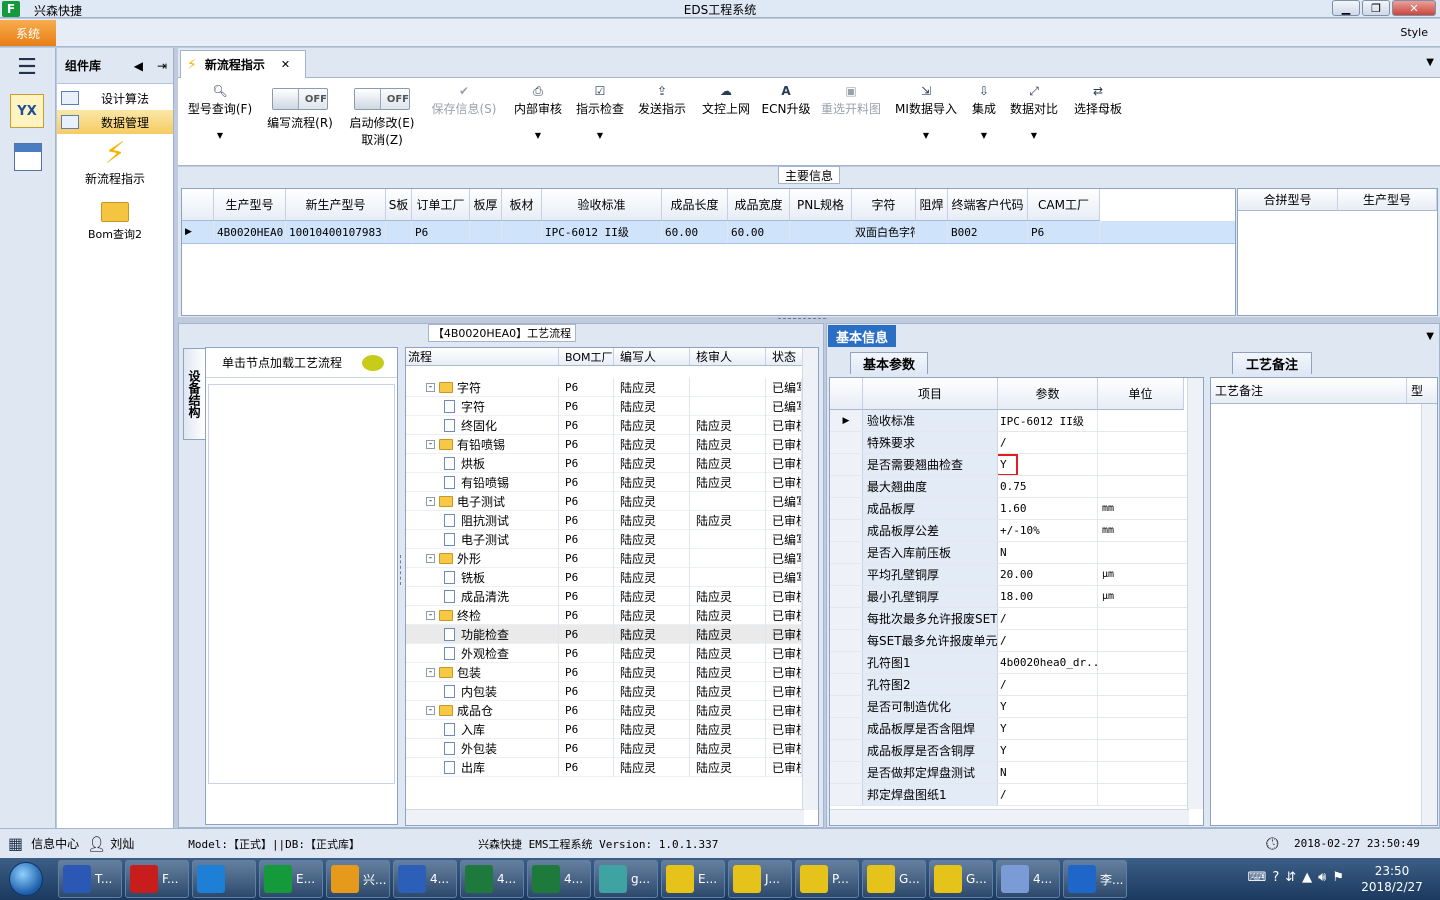 The height and width of the screenshot is (900, 1440). I want to click on tree-row: 入库P6陆应灵陆应灵已审核, so click(612, 729).